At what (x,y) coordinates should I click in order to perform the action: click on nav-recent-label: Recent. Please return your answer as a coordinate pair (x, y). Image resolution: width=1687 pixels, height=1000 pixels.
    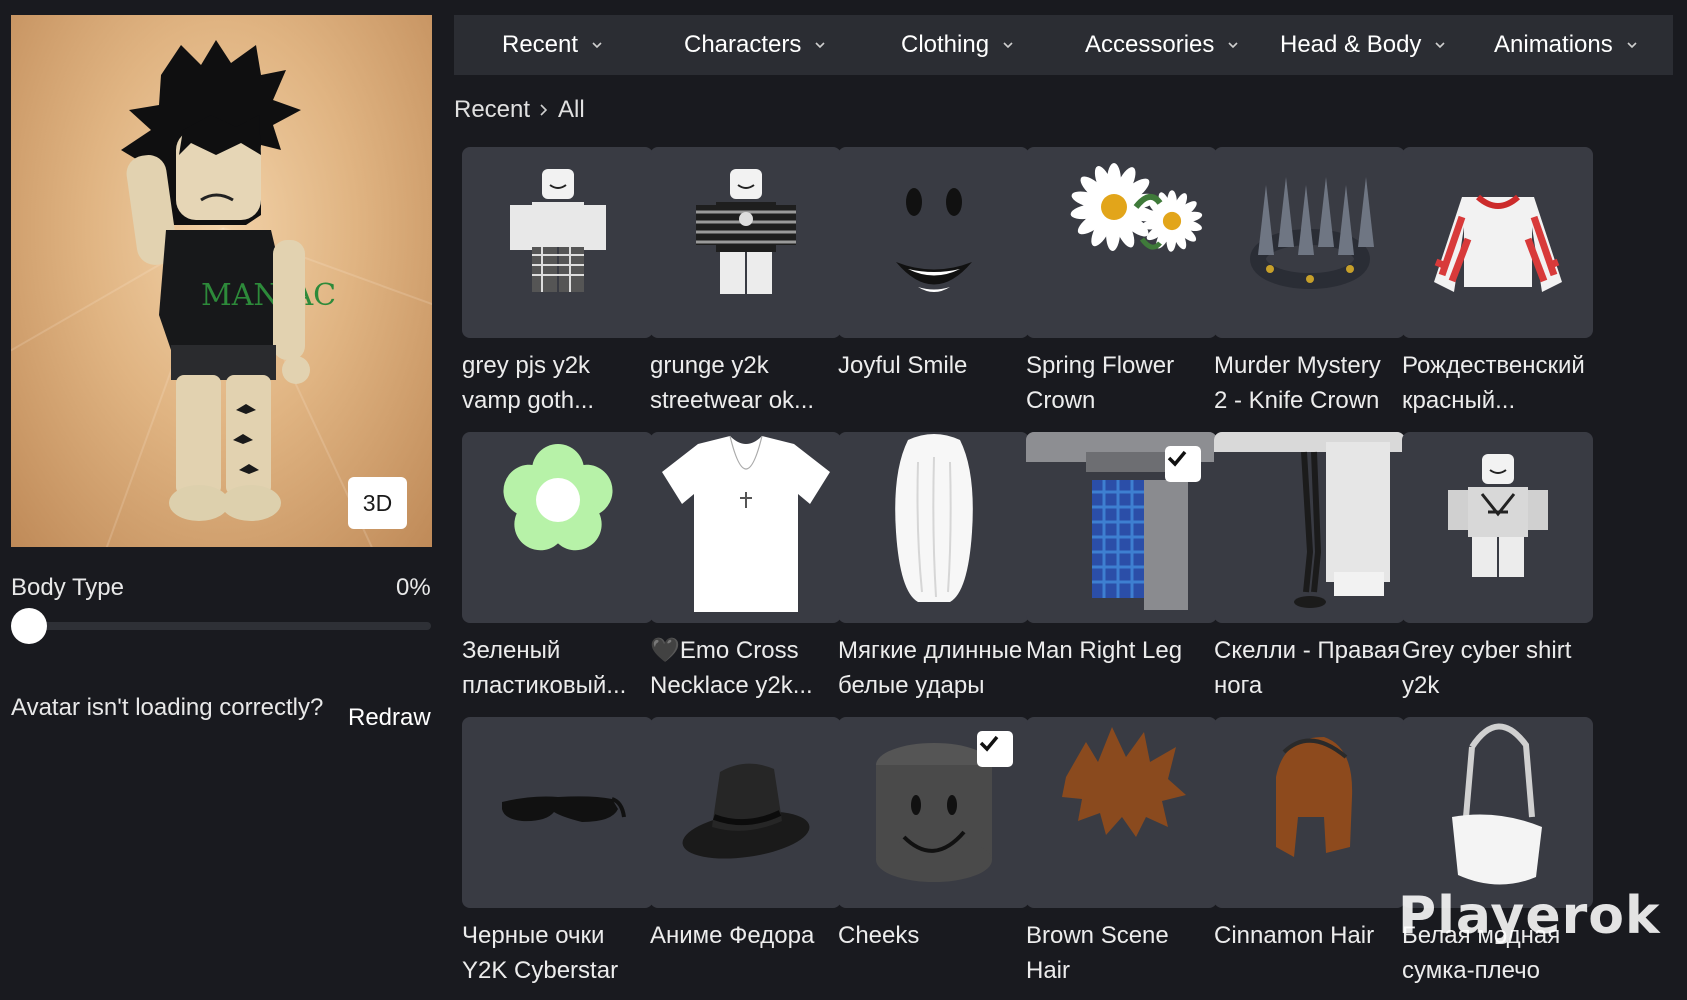
    Looking at the image, I should click on (540, 44).